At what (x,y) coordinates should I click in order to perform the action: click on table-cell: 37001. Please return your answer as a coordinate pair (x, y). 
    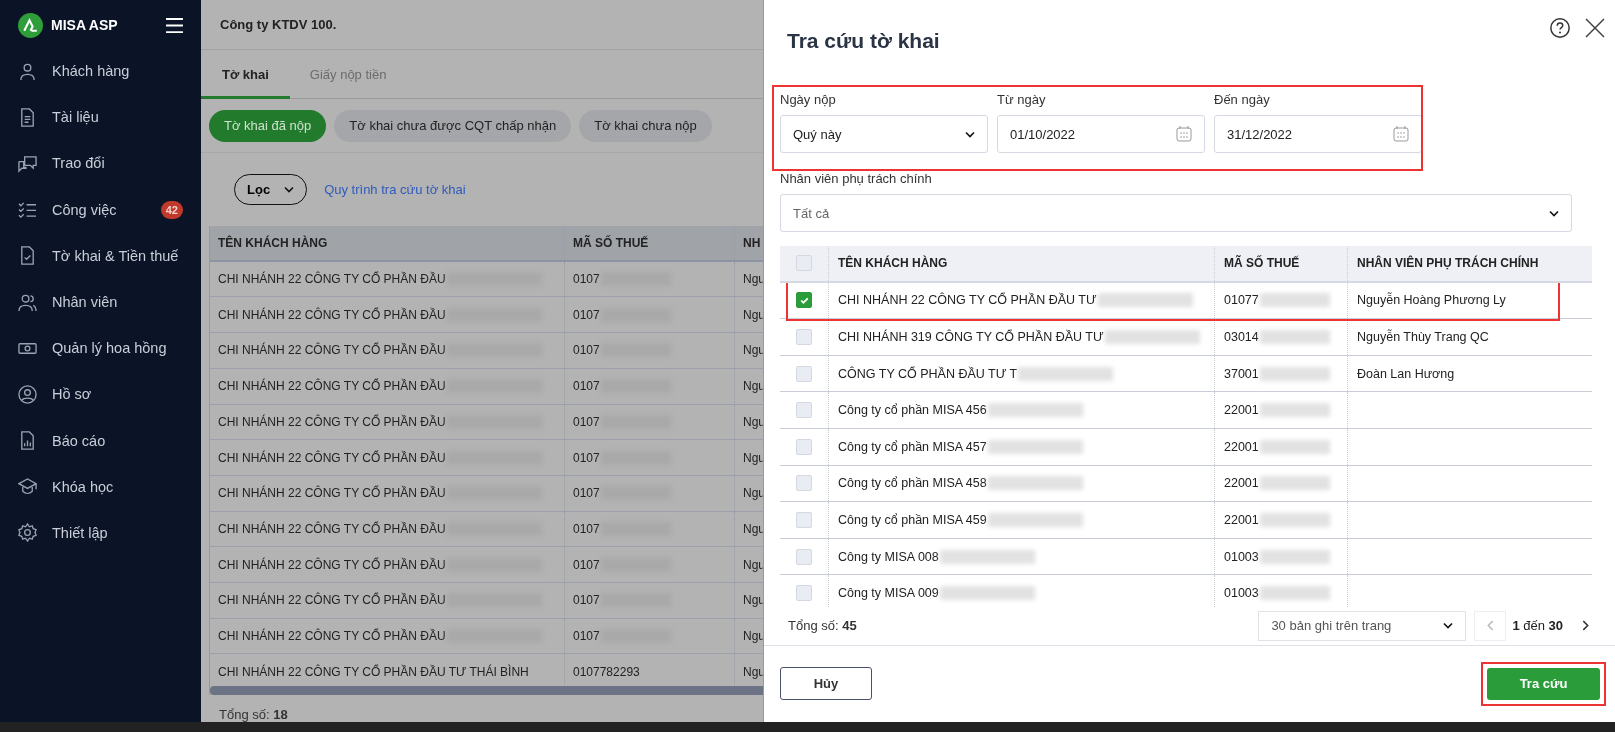
    Looking at the image, I should click on (1241, 373).